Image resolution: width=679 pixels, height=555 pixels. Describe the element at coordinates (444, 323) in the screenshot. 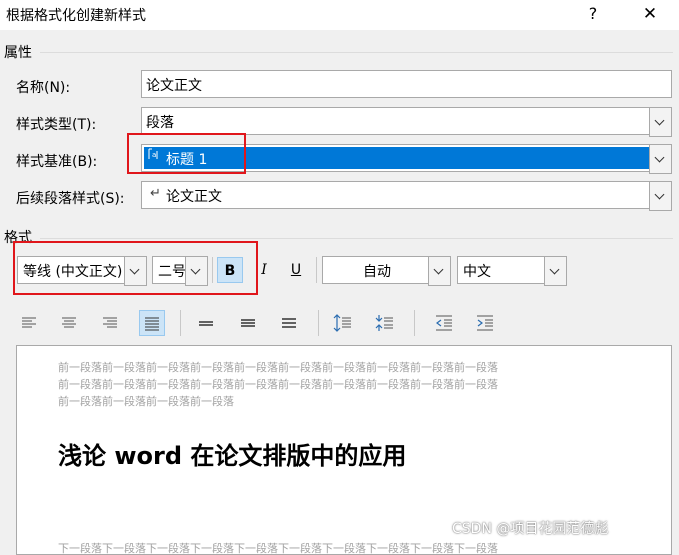

I see `decrease-indent-icon` at that location.